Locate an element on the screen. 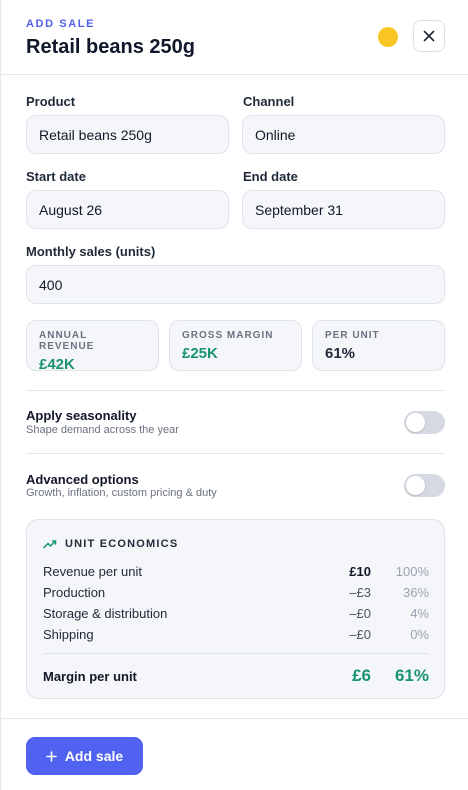  end-date-field: September 31 is located at coordinates (343, 209).